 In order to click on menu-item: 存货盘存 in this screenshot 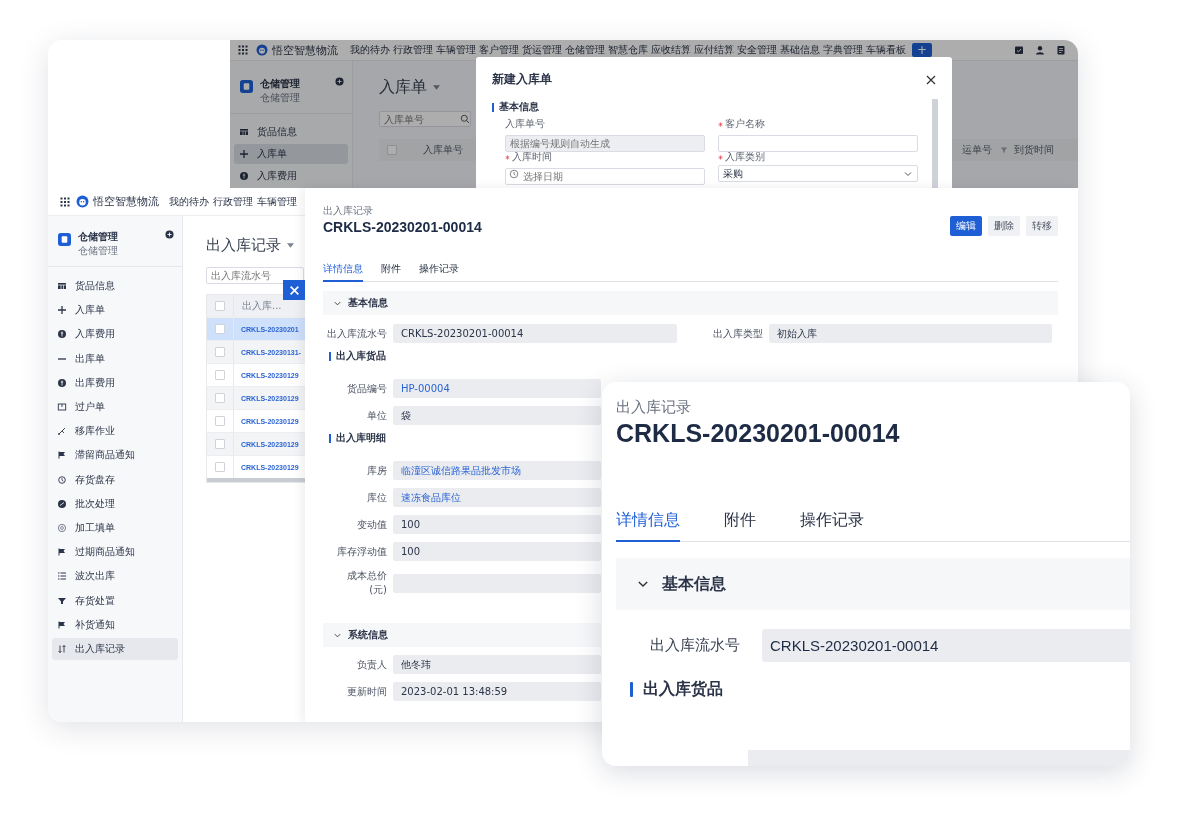, I will do `click(115, 479)`.